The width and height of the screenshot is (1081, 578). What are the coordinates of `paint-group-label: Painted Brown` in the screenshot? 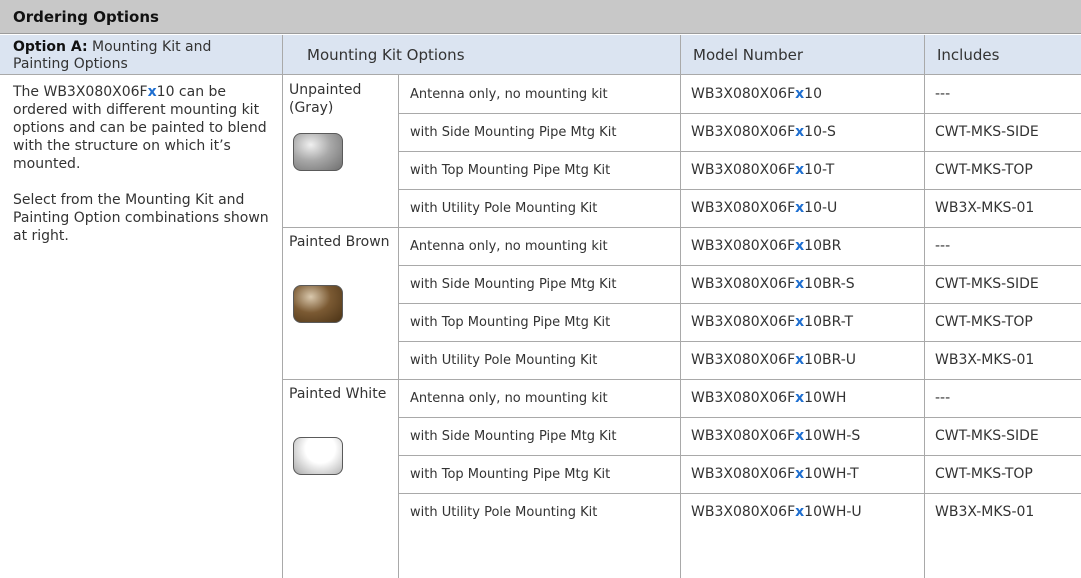 It's located at (339, 242).